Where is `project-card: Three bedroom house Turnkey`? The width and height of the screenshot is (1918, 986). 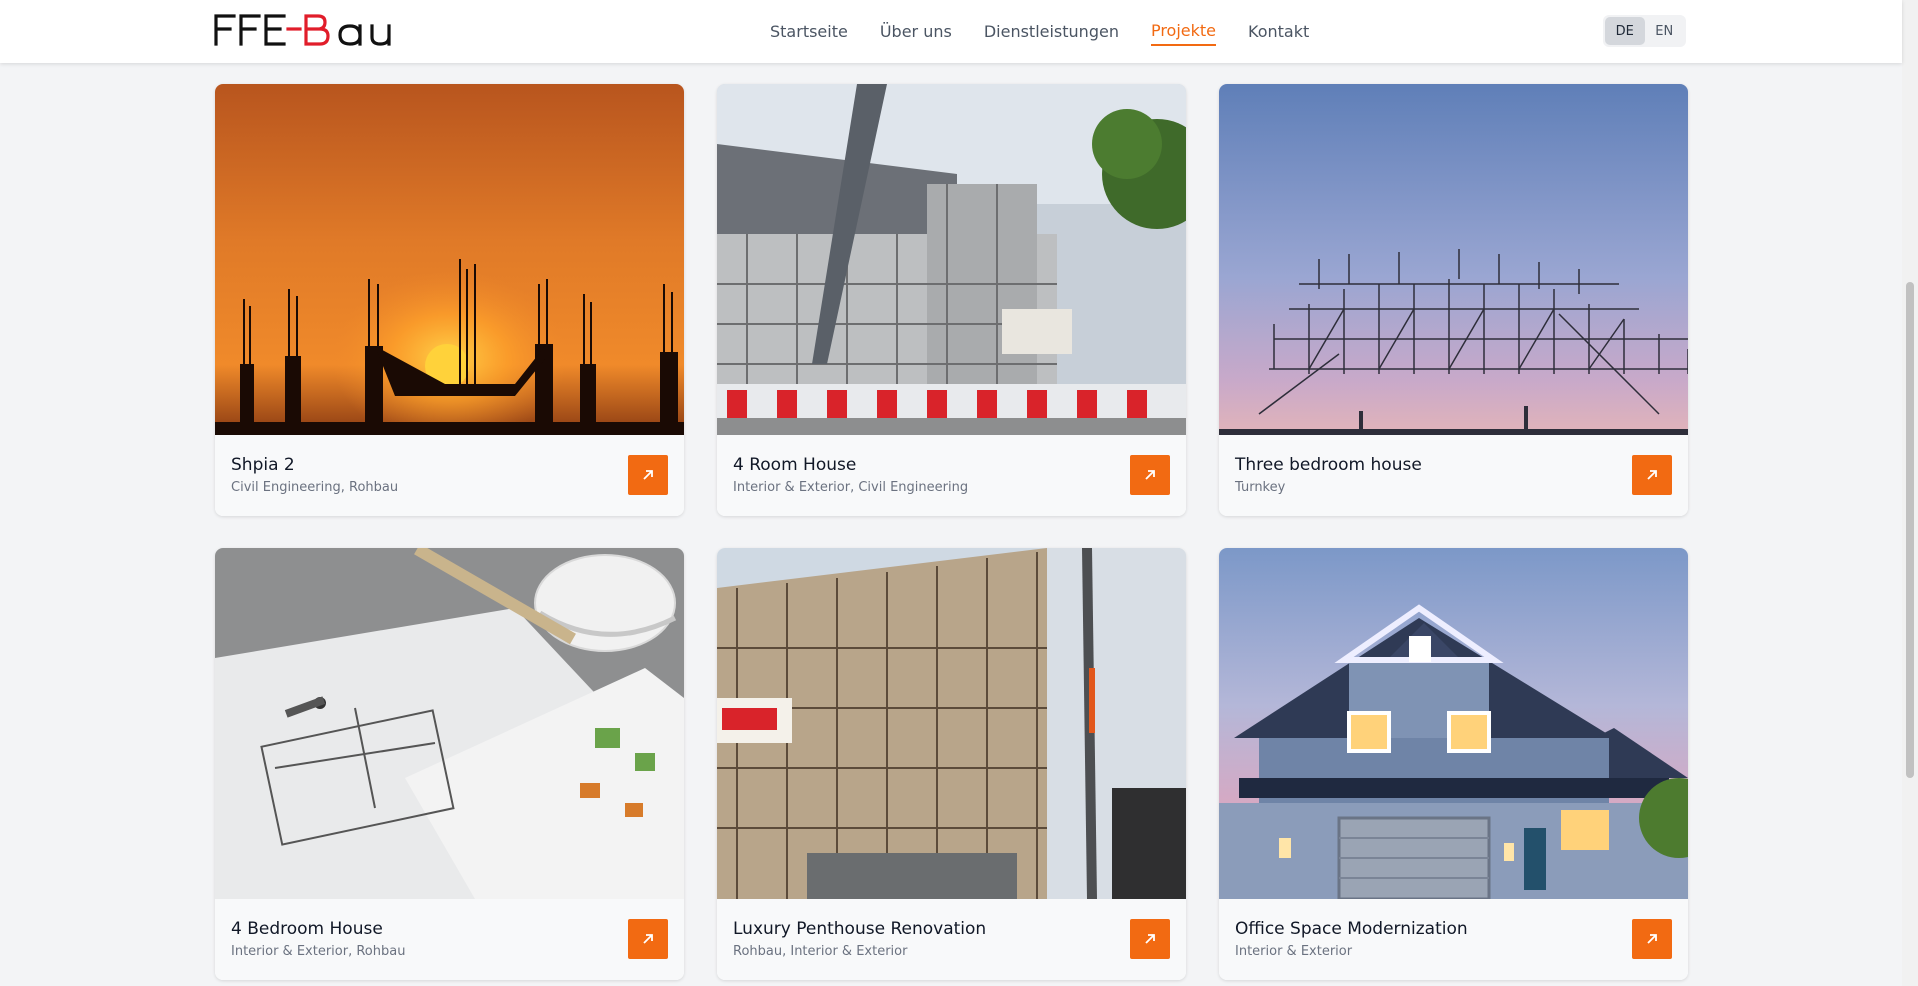 project-card: Three bedroom house Turnkey is located at coordinates (1453, 300).